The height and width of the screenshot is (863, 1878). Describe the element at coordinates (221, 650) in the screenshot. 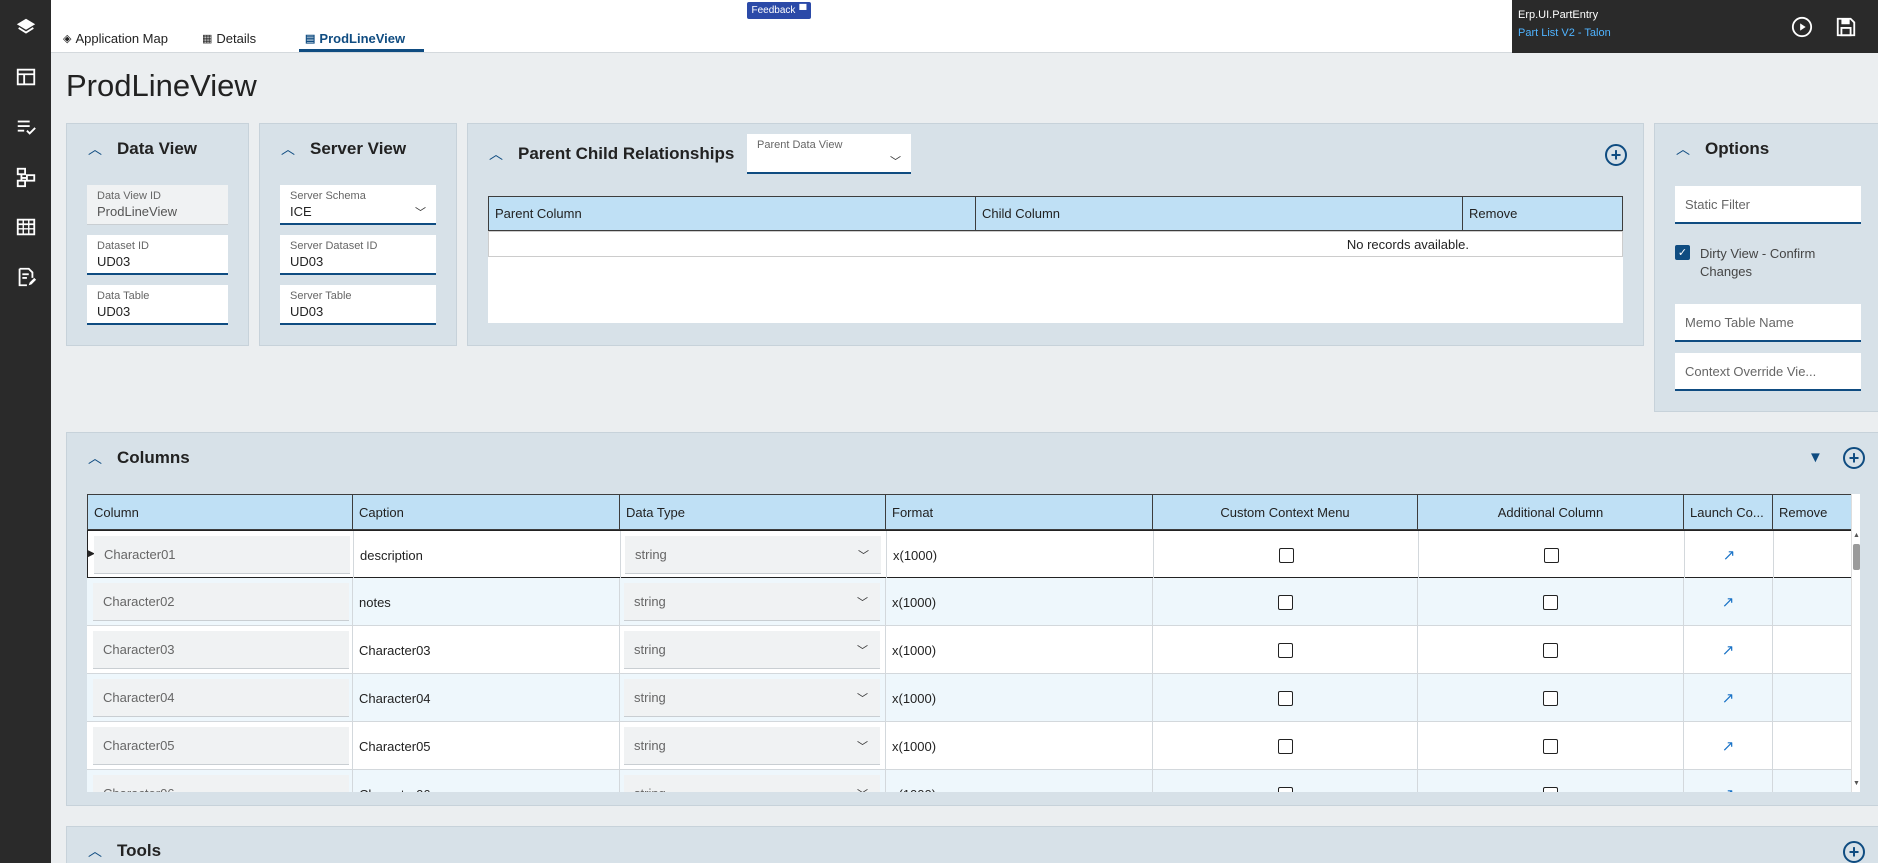

I see `column-name-input: Character03` at that location.